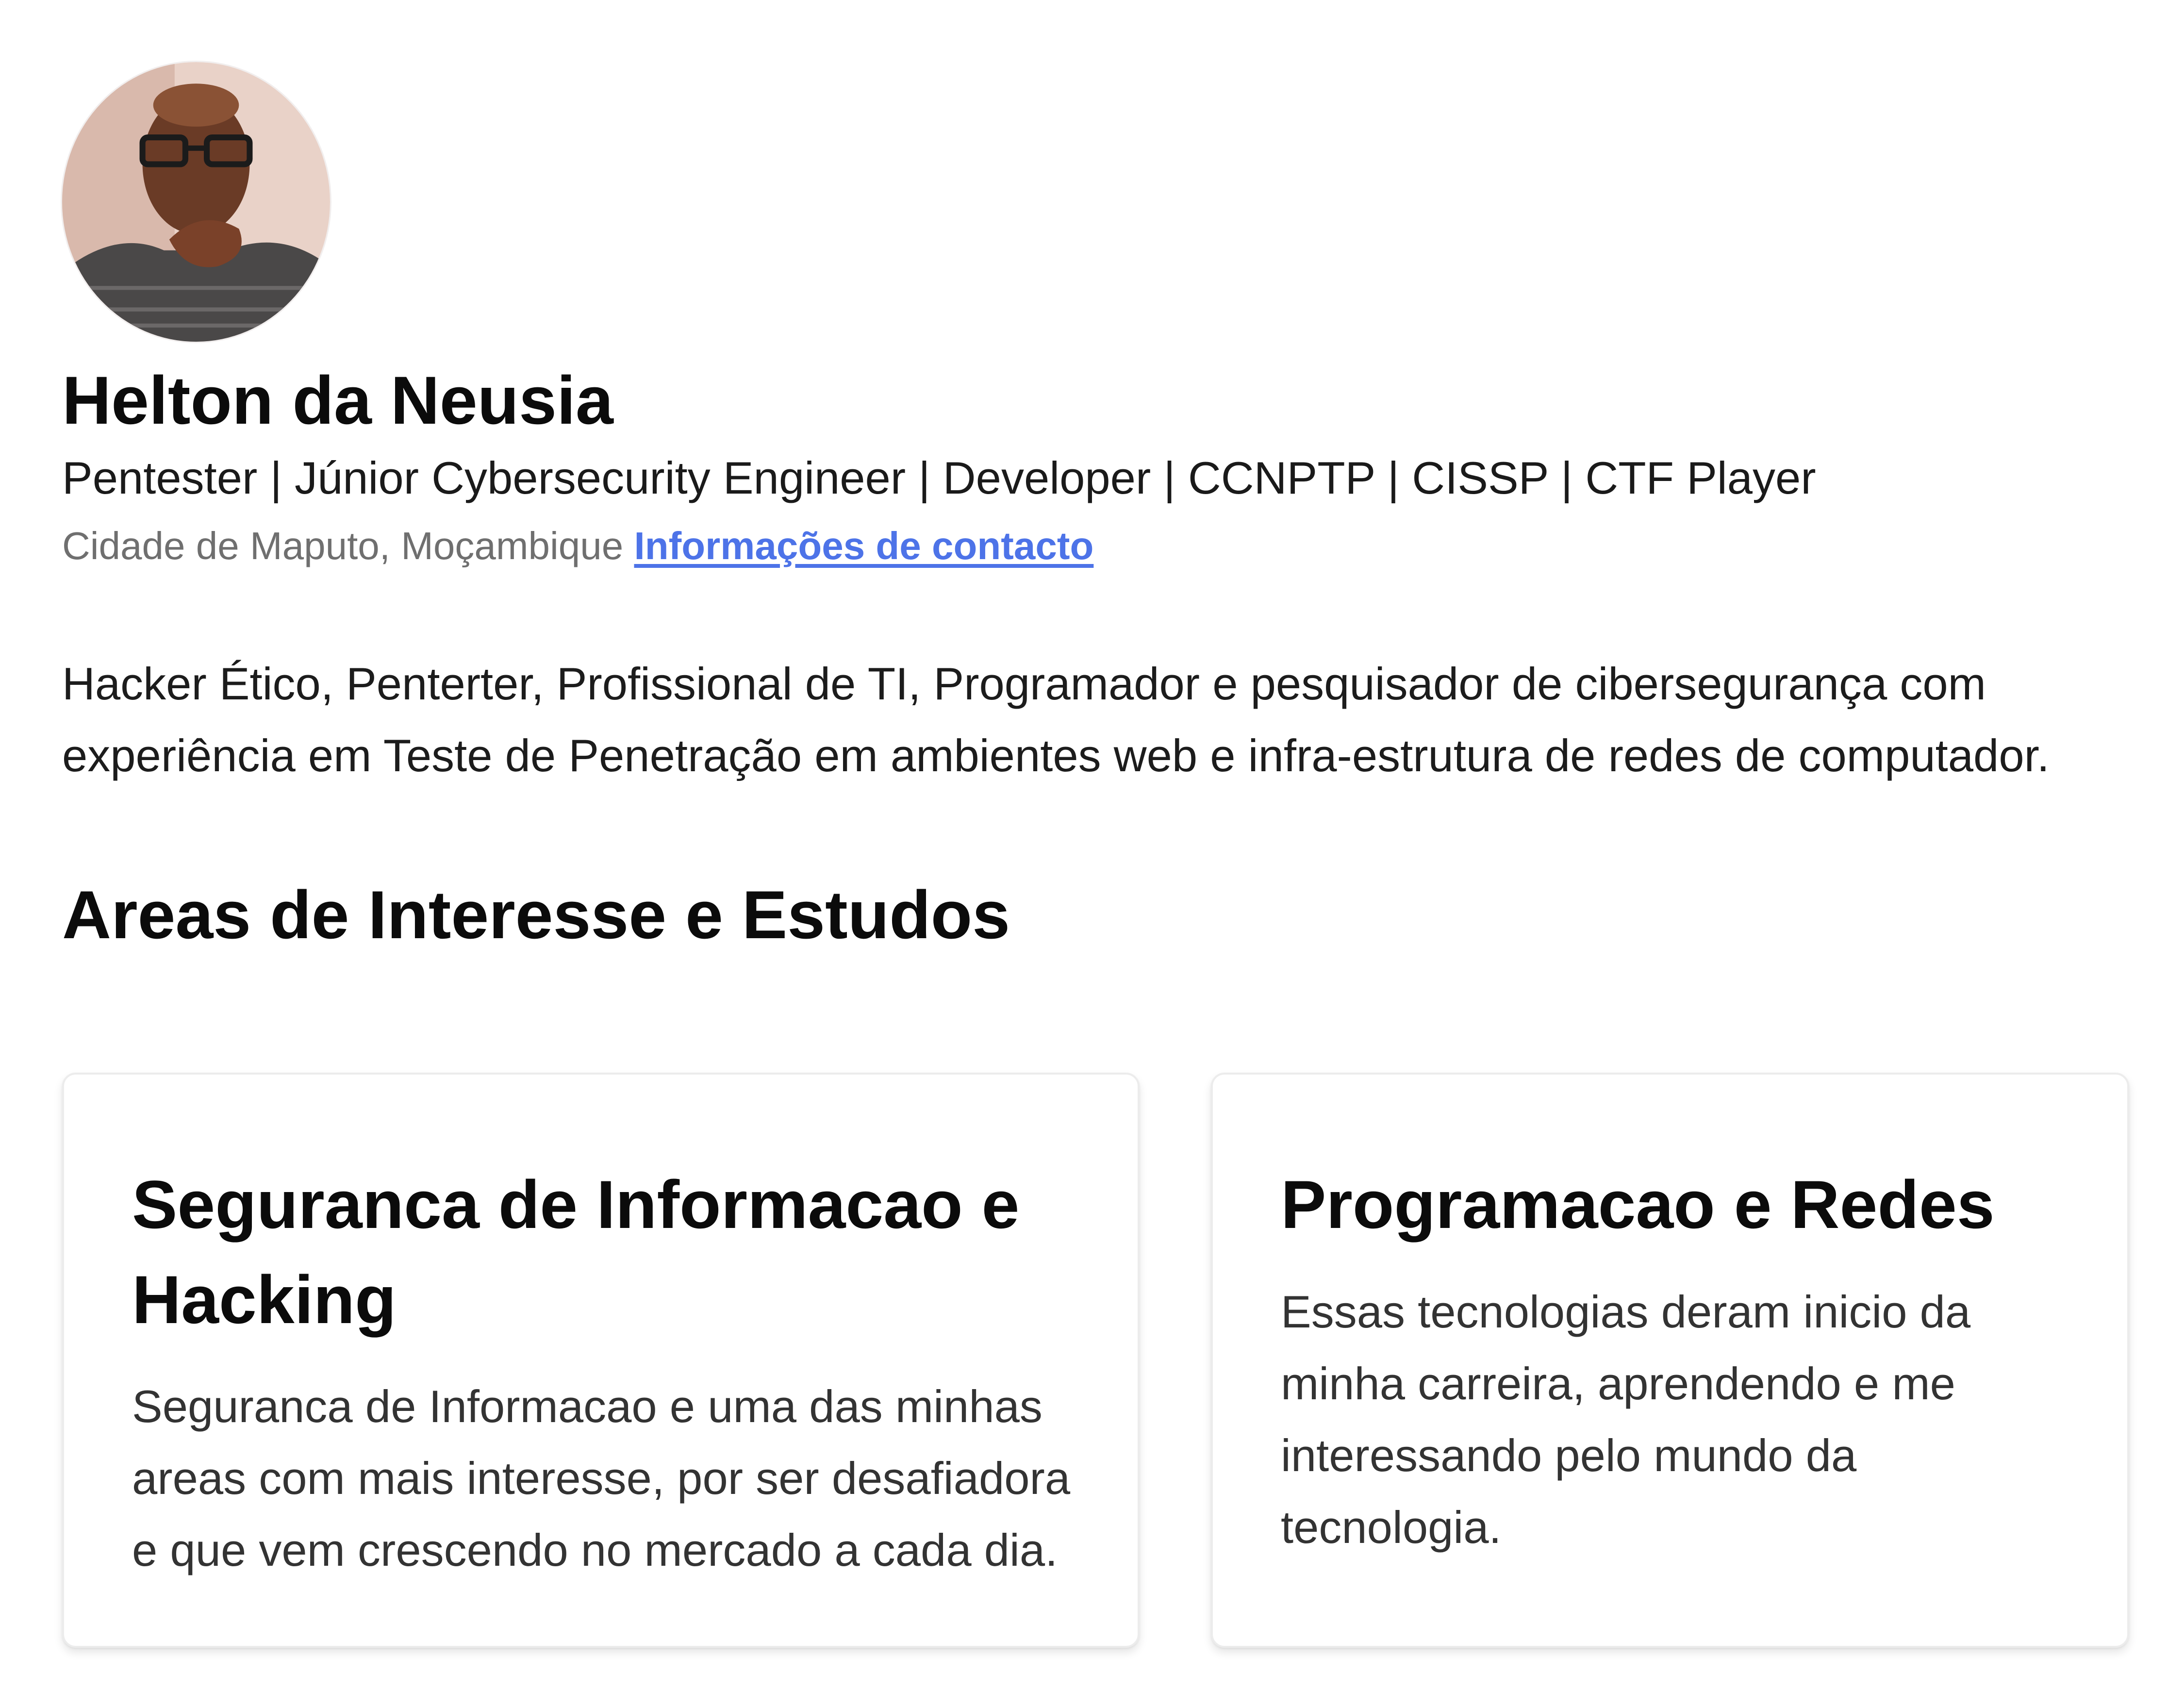 This screenshot has width=2184, height=1707. What do you see at coordinates (576, 1252) in the screenshot?
I see `interest-card-title: Seguranca de Informacao e Hacking` at bounding box center [576, 1252].